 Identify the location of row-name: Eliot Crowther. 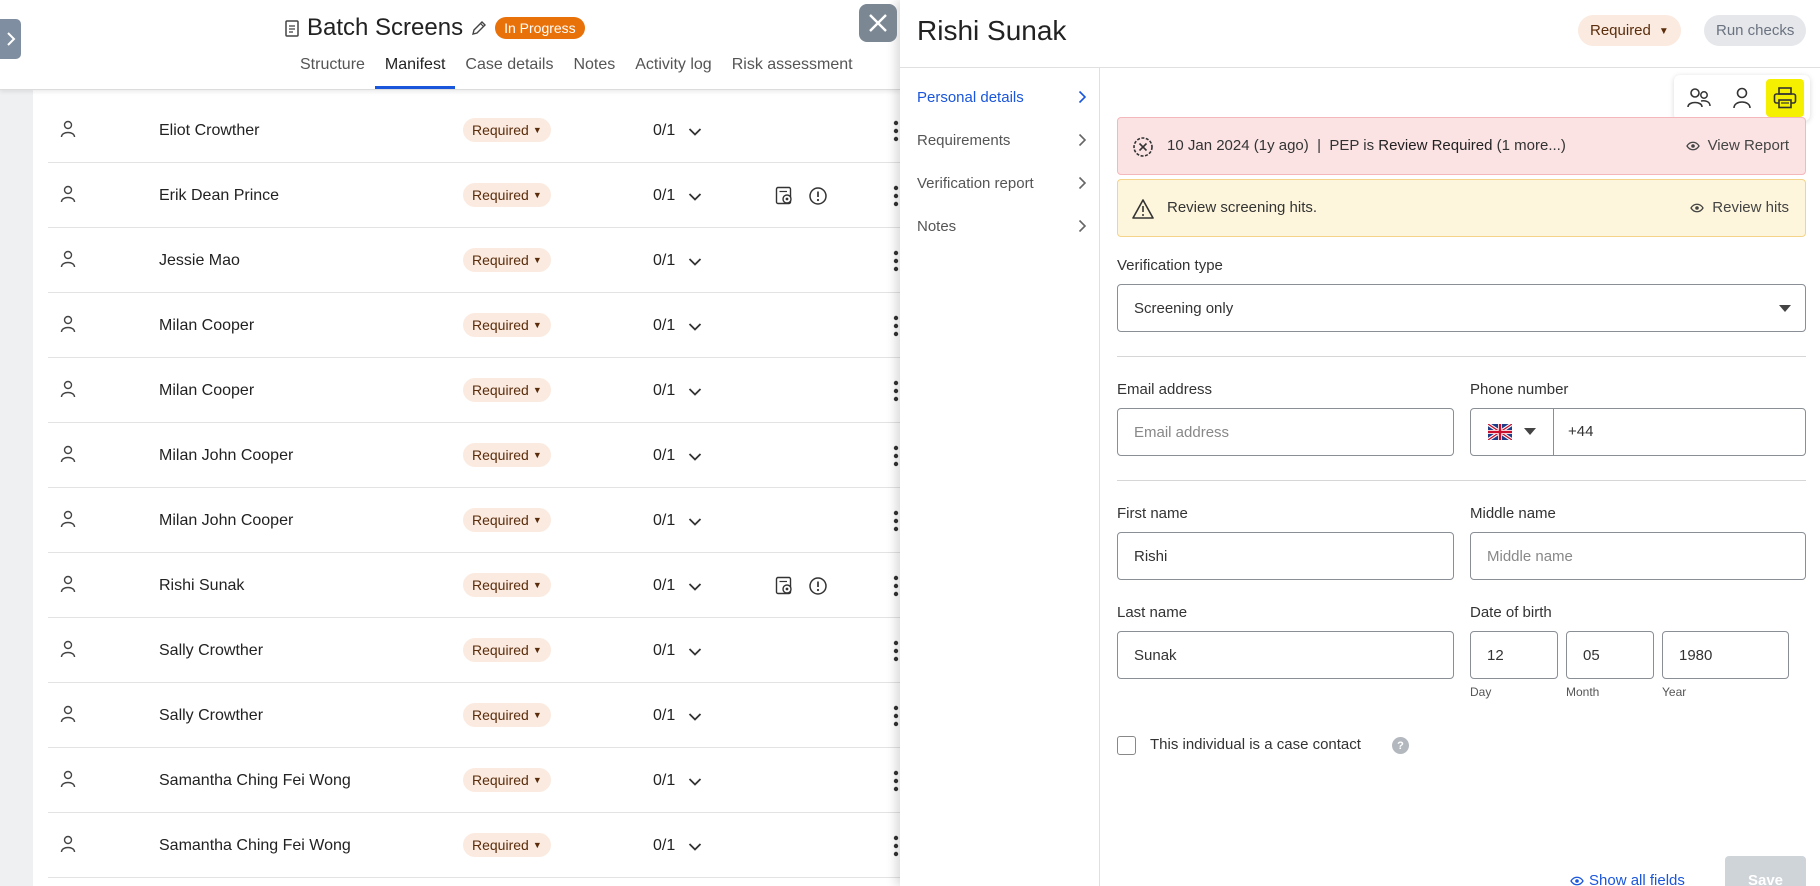
(209, 131).